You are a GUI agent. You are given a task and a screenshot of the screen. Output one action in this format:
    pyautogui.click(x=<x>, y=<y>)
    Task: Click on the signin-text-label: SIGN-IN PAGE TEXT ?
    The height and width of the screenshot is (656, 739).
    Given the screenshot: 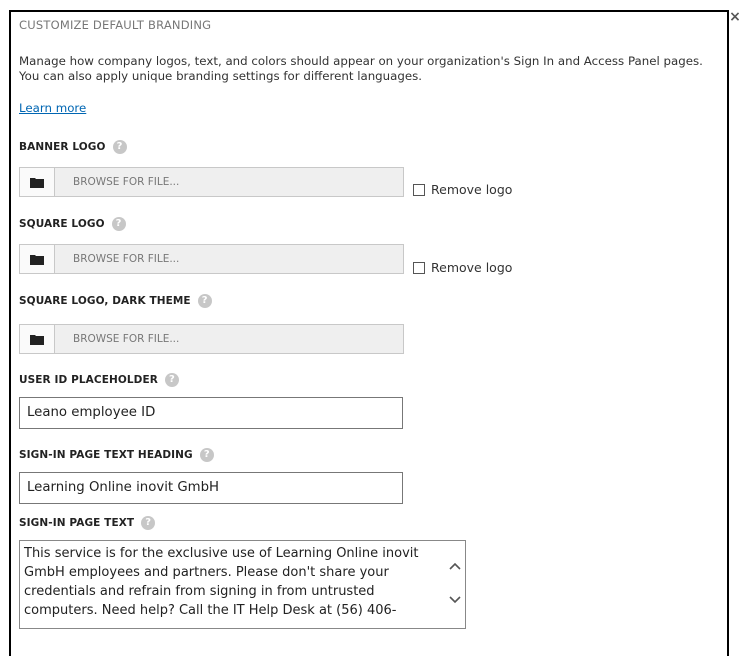 What is the action you would take?
    pyautogui.click(x=87, y=523)
    